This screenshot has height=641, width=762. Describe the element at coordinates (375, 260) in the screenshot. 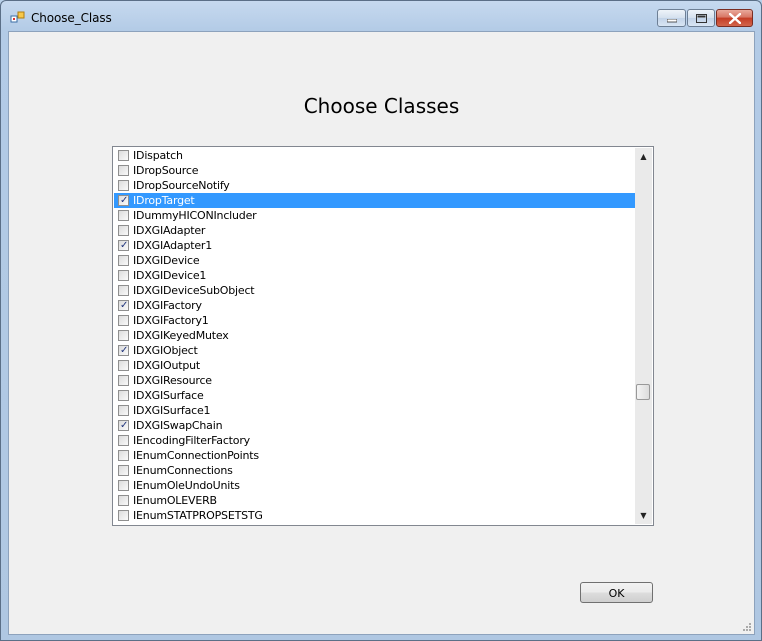

I see `list-item: ✓ IDXGIDevice` at that location.